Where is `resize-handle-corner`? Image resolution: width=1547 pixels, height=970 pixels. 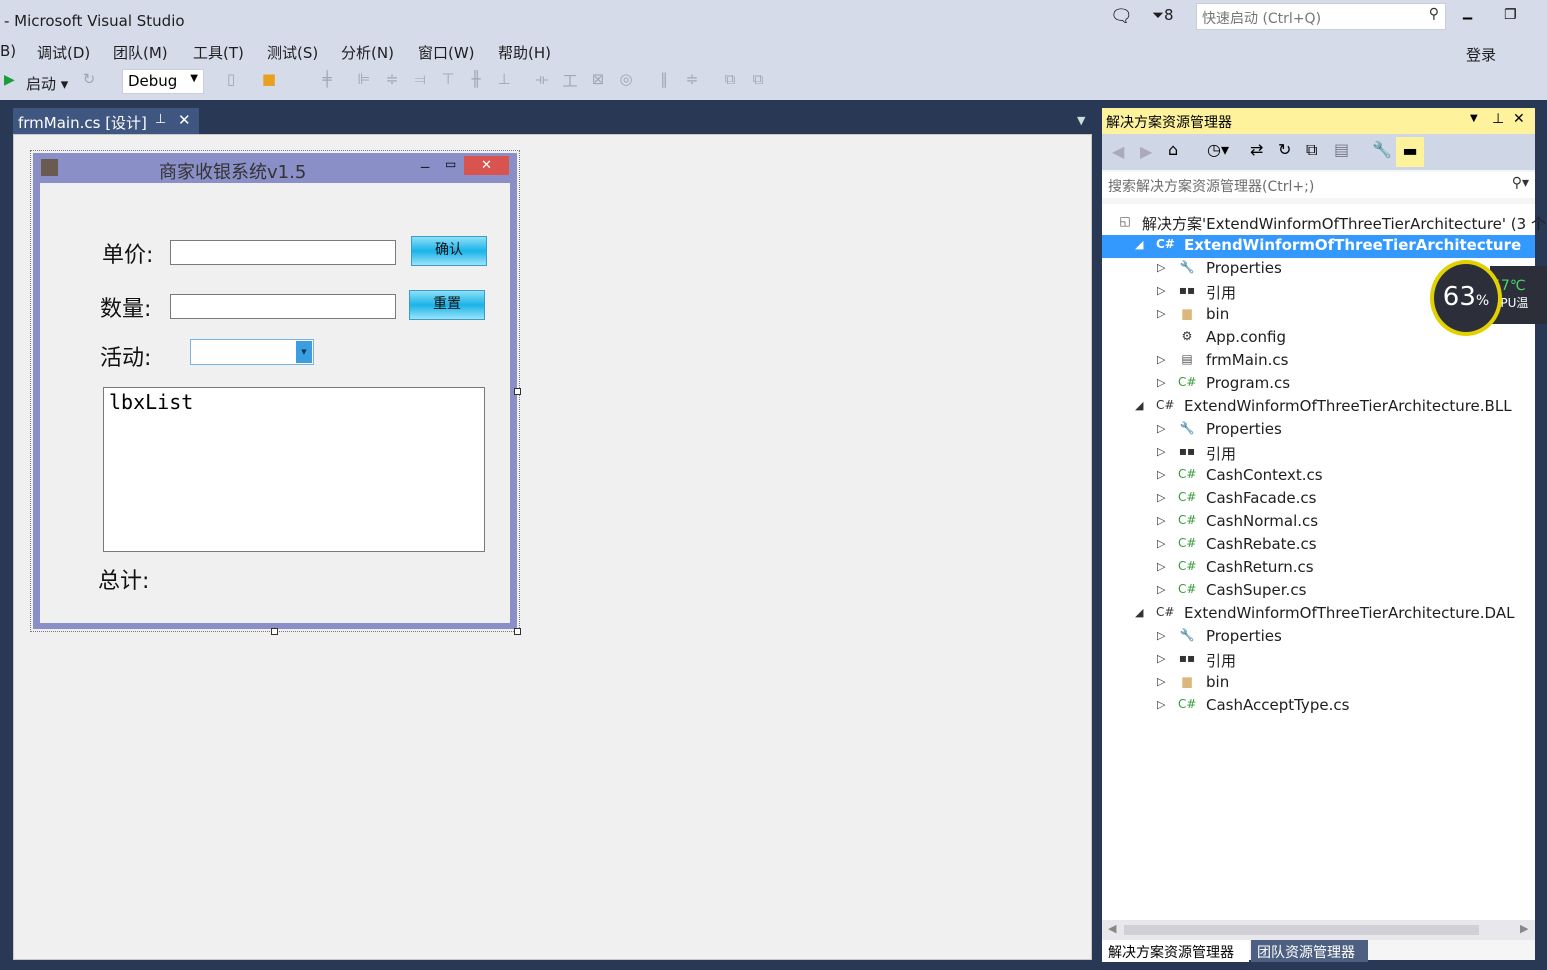 resize-handle-corner is located at coordinates (517, 631).